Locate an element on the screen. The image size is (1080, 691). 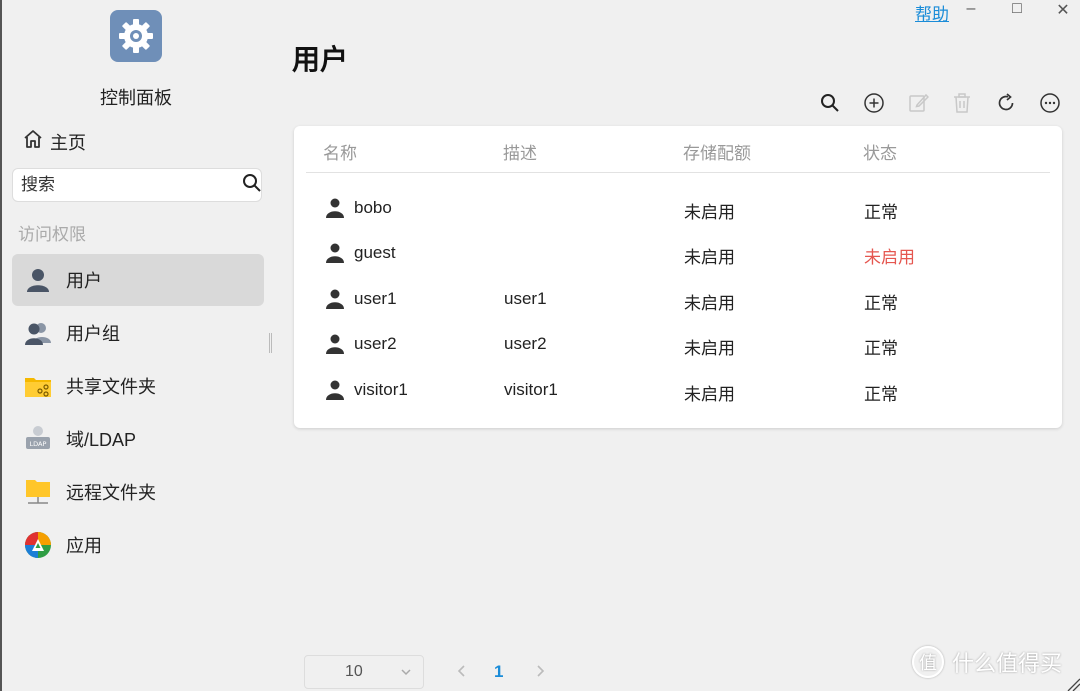
sidebar-item-ldap: LDAP 域/LDAP is located at coordinates (138, 439).